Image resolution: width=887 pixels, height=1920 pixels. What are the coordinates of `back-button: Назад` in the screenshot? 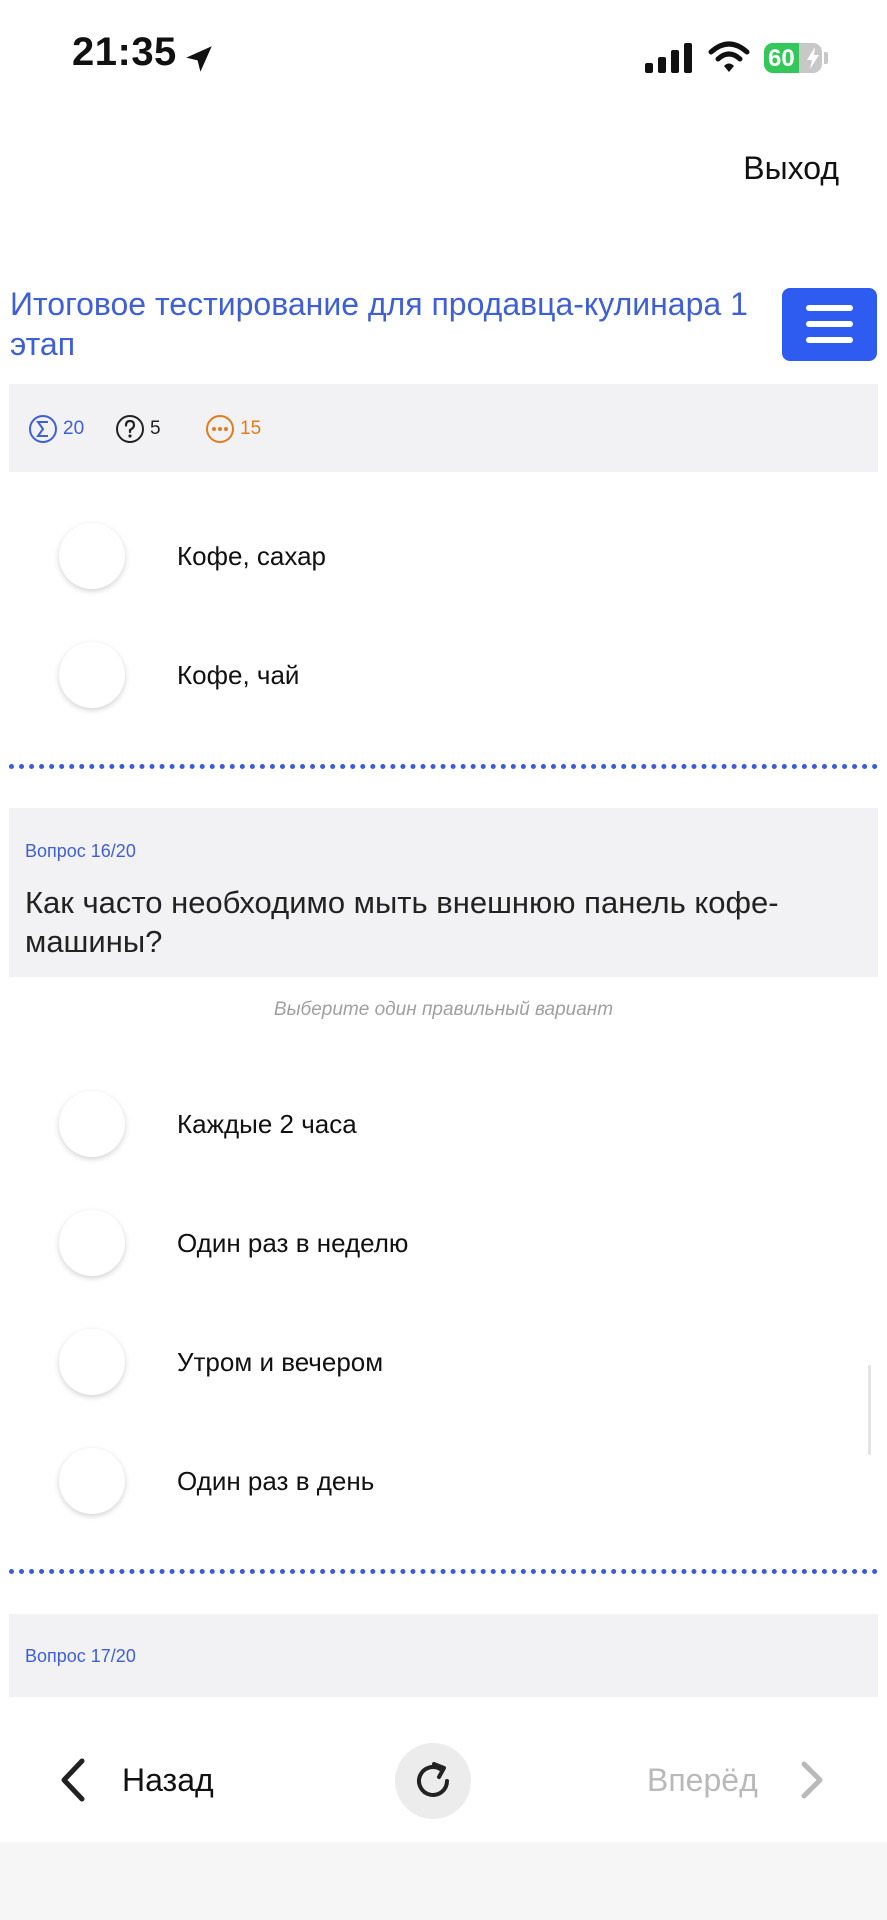 It's located at (135, 1780).